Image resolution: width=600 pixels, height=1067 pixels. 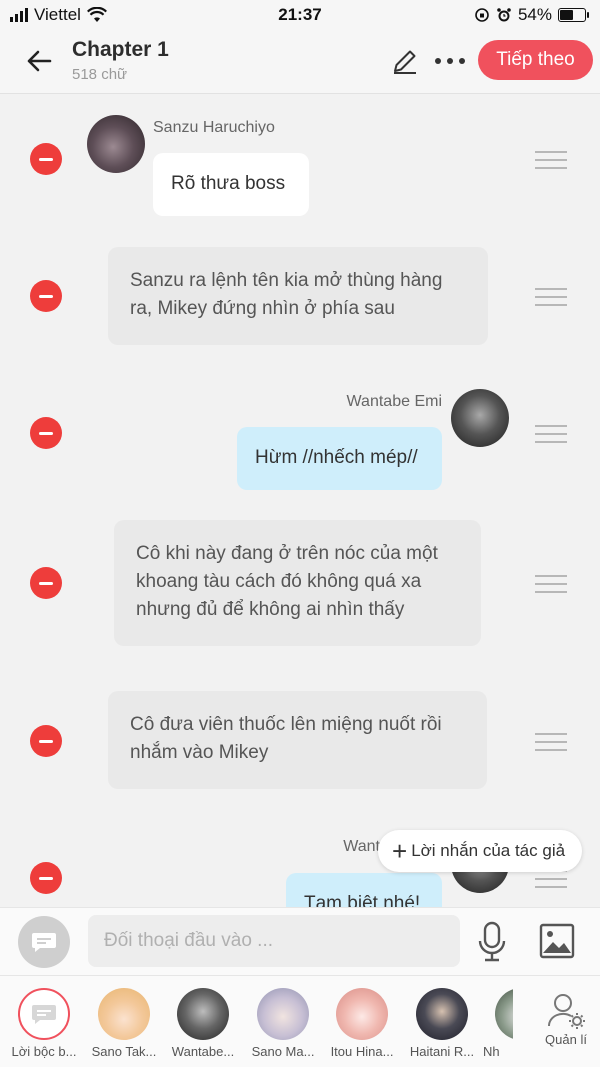 I want to click on input-bar, so click(x=300, y=941).